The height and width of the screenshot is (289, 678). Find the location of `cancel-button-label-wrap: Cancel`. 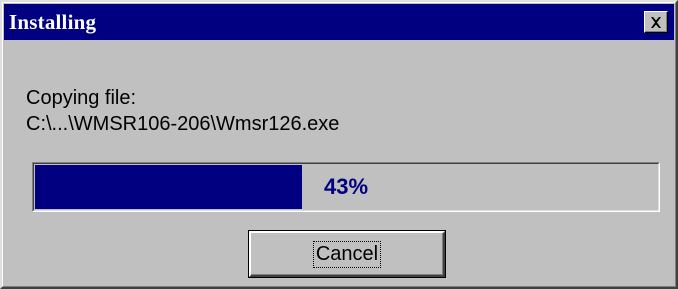

cancel-button-label-wrap: Cancel is located at coordinates (347, 254).